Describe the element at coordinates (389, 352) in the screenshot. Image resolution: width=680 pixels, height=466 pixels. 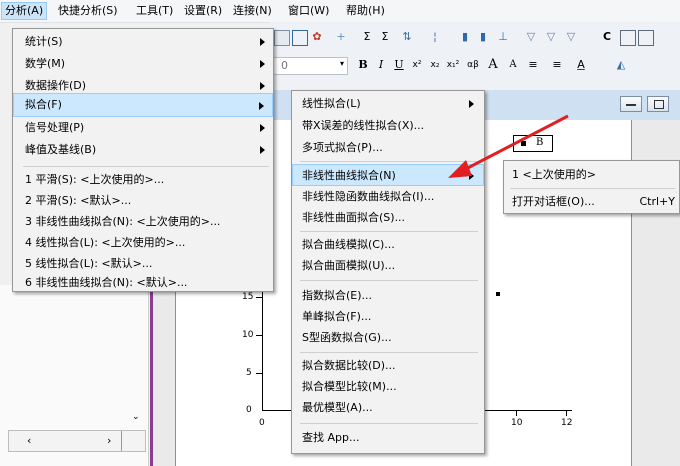
I see `menu-separator` at that location.